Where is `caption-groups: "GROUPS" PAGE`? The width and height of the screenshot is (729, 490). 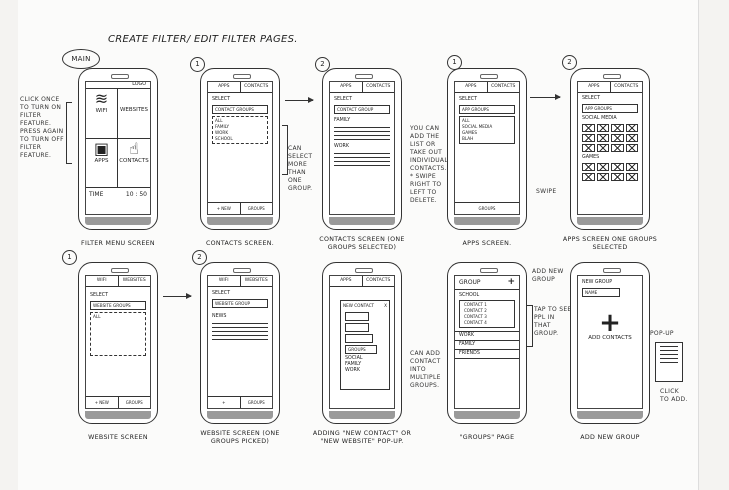
caption-groups: "GROUPS" PAGE is located at coordinates (487, 437).